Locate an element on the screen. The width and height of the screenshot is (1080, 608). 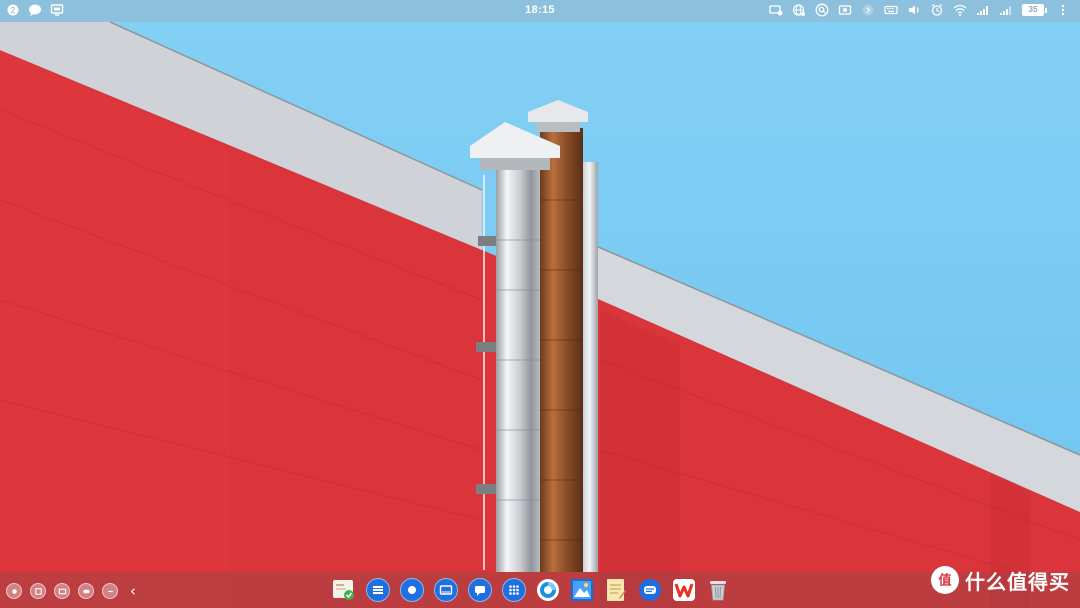
site-watermark: 值 什么值得买 is located at coordinates (1000, 580).